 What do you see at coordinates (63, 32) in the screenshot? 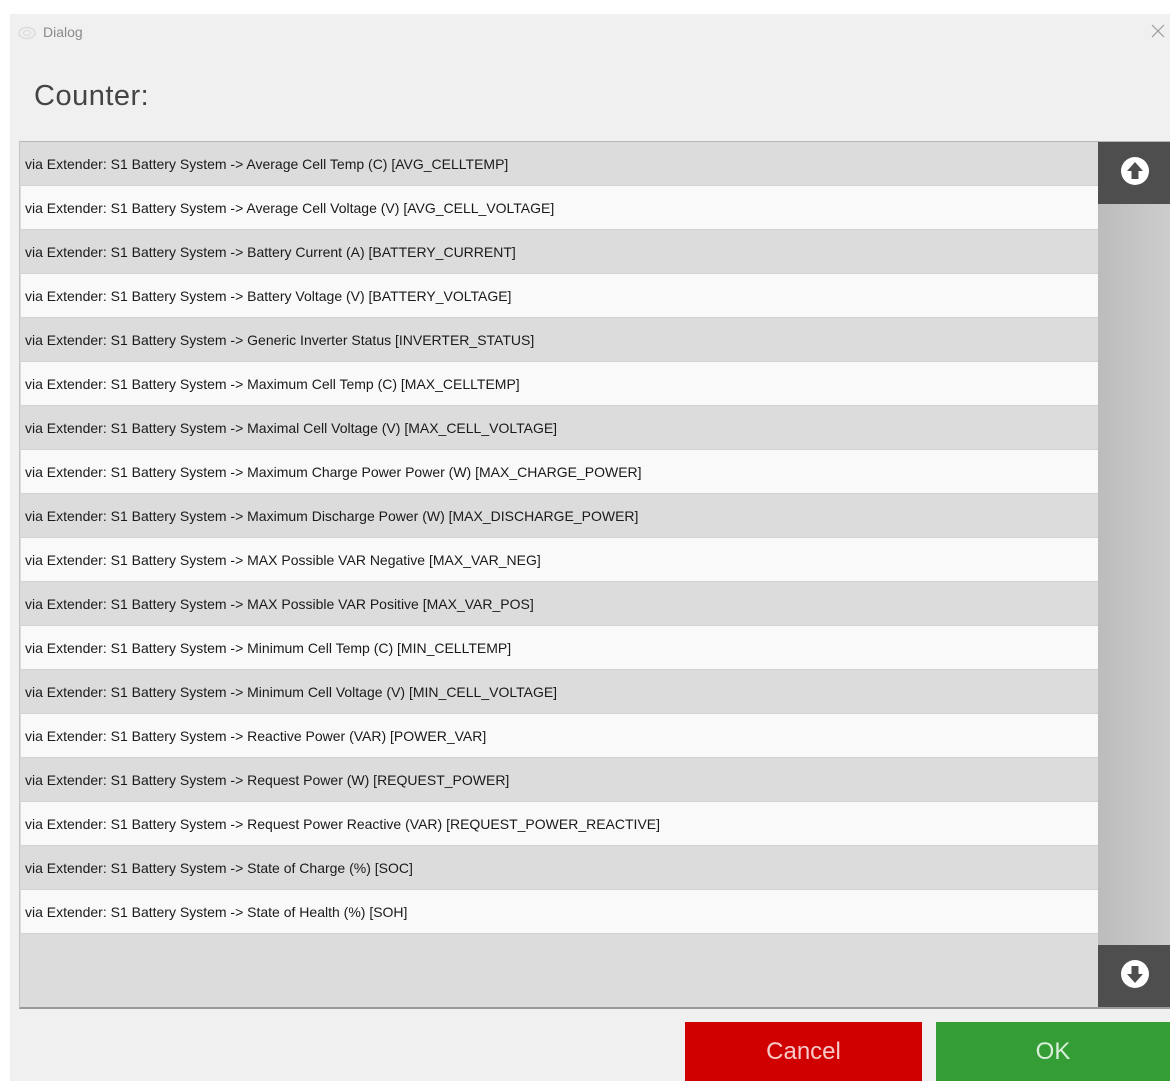
I see `window-title: Dialog` at bounding box center [63, 32].